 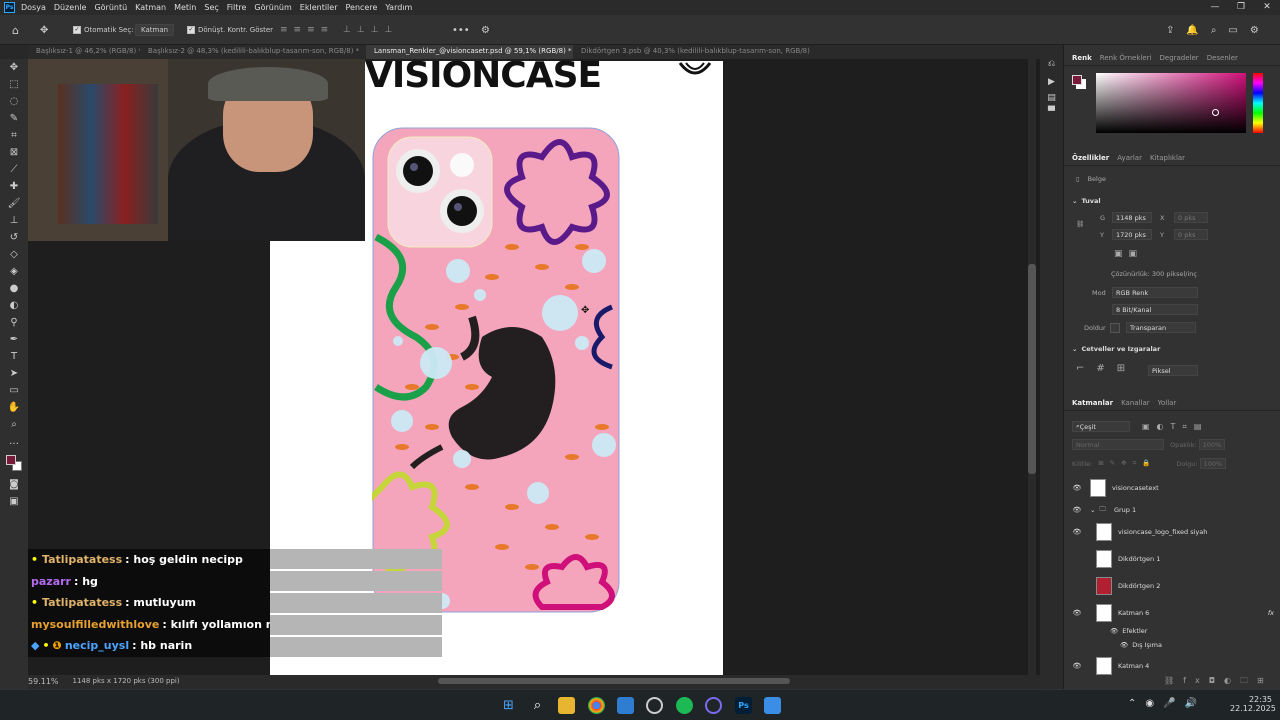 What do you see at coordinates (14, 288) in the screenshot?
I see `blur-icon: ●` at bounding box center [14, 288].